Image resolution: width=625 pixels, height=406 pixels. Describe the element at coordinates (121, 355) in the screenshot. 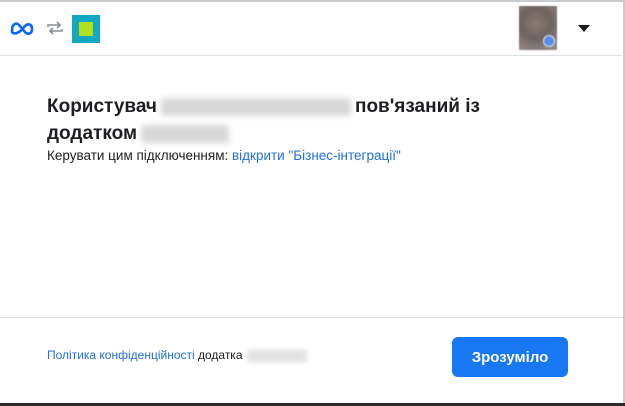

I see `privacy-policy-link: Політика конфіденційності` at that location.